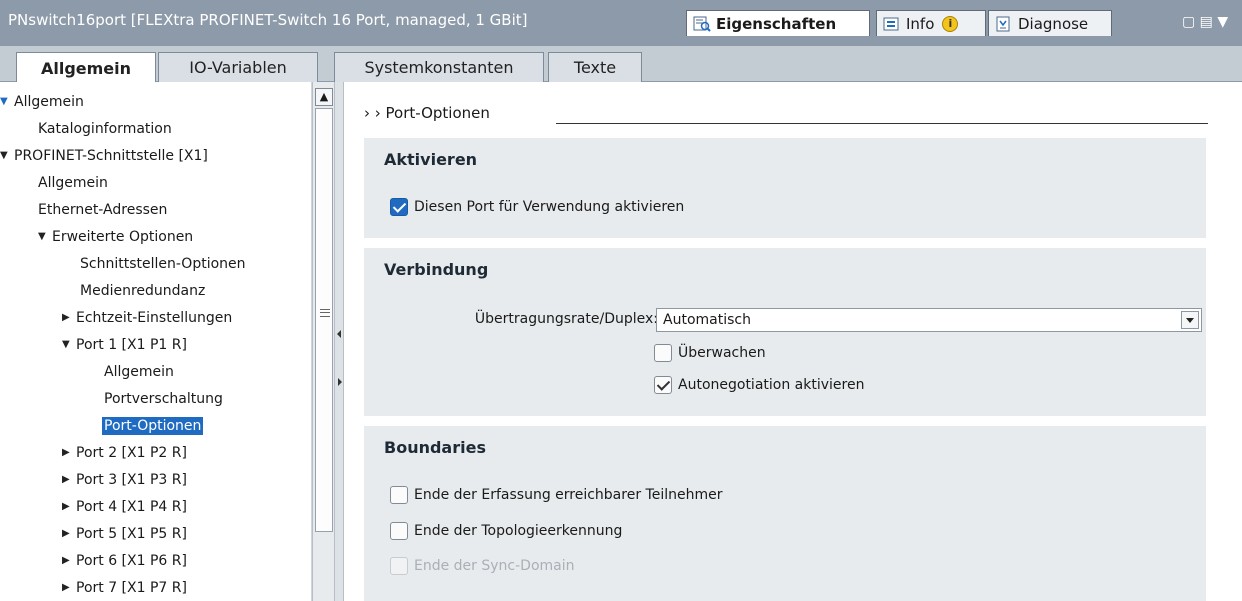 The image size is (1242, 601). What do you see at coordinates (1205, 22) in the screenshot?
I see `window-controls: ▢ ▤ ▼` at bounding box center [1205, 22].